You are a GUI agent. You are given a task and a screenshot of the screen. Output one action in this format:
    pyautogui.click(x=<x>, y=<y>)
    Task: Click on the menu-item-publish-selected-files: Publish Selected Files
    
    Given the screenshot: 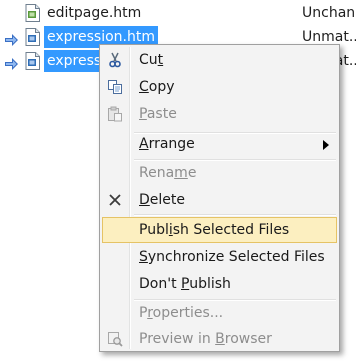 What is the action you would take?
    pyautogui.click(x=219, y=230)
    